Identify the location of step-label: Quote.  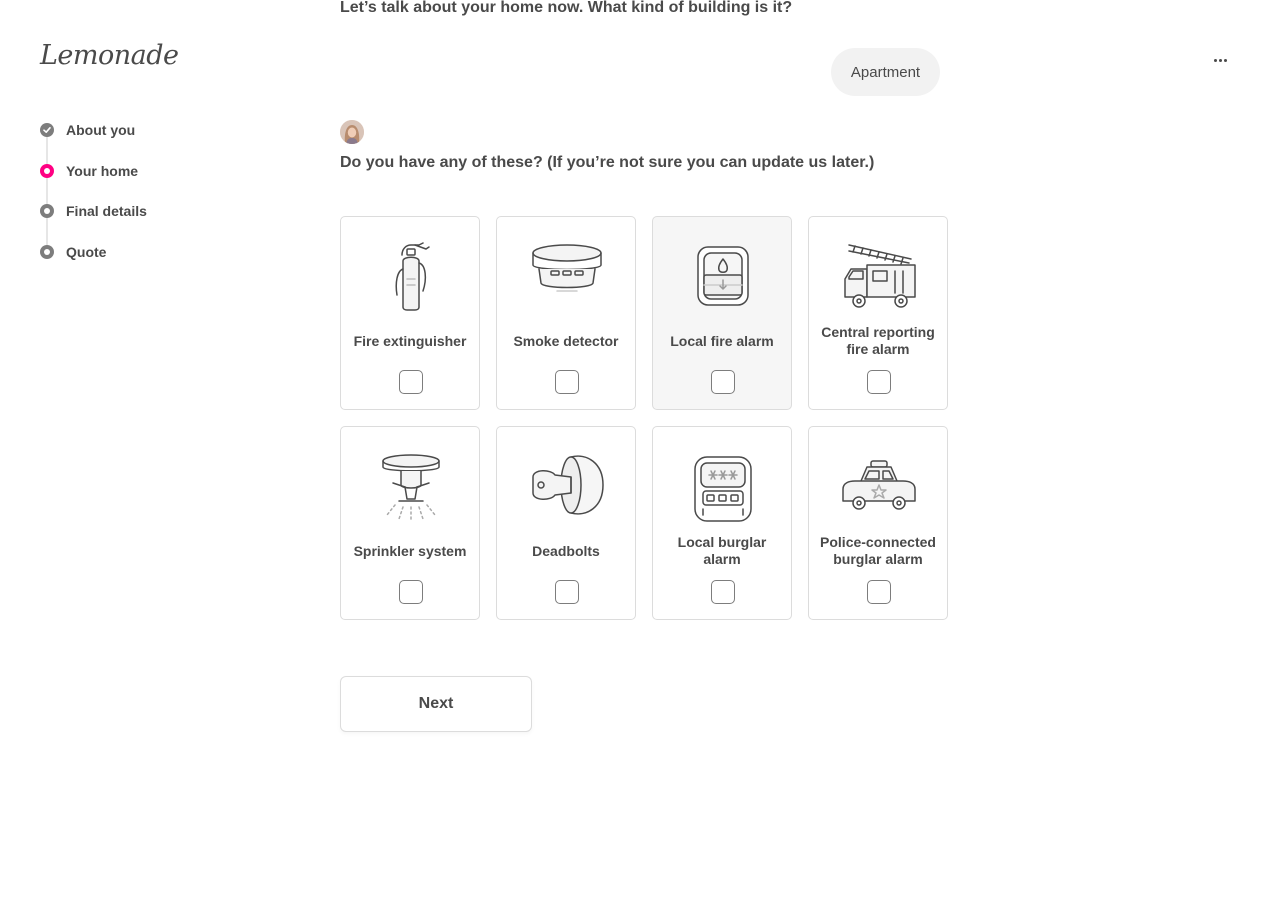
(86, 251).